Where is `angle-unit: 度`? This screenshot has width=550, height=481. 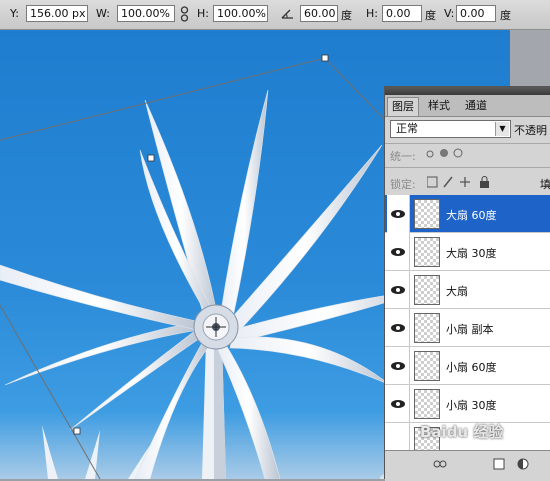
angle-unit: 度 is located at coordinates (346, 15).